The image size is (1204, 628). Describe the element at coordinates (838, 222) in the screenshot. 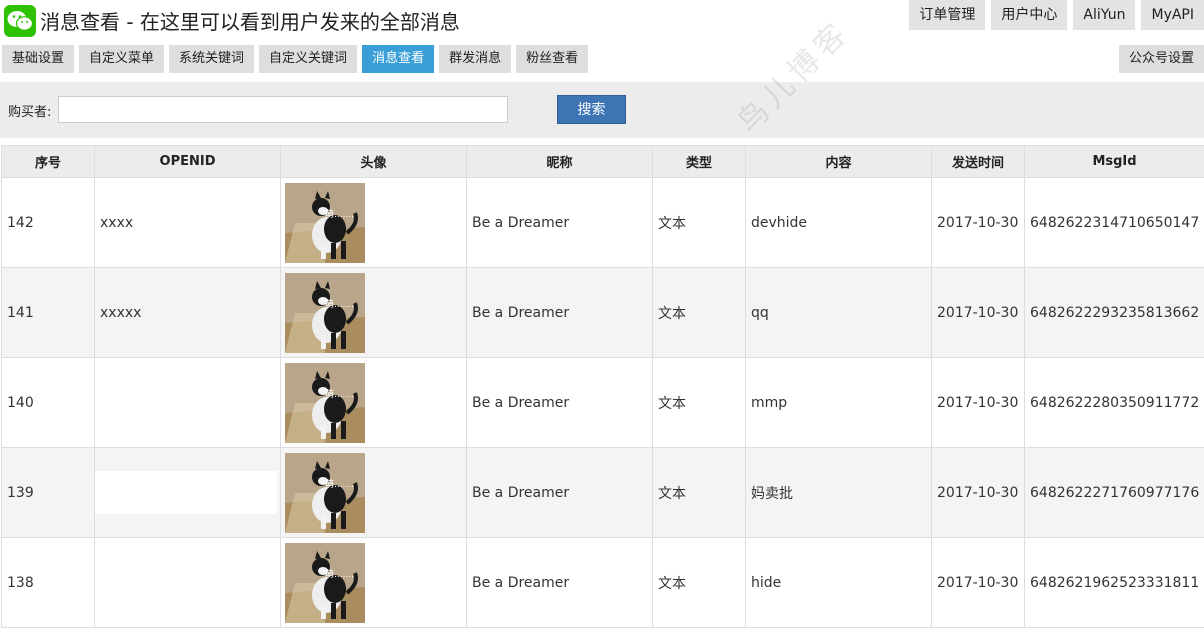

I see `content-cell: devhide` at that location.